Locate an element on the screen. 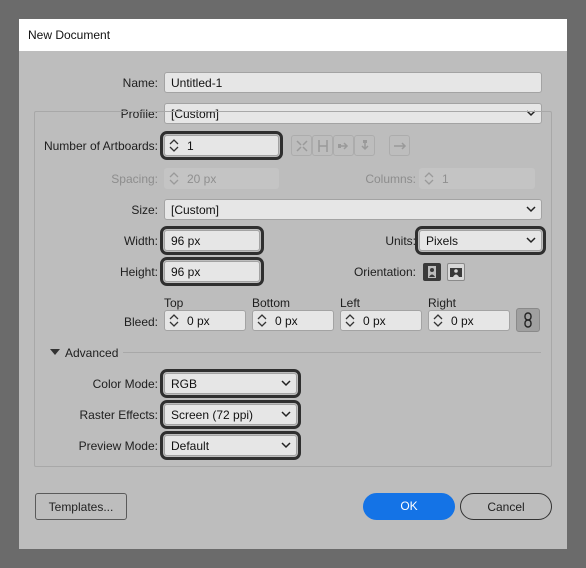 The image size is (586, 568). bleed-left-label: Left is located at coordinates (350, 303).